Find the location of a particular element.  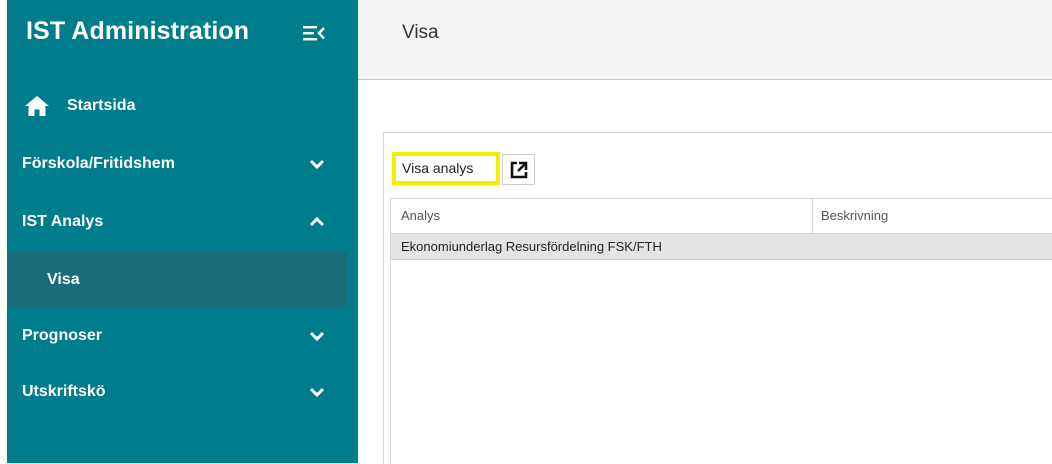

table-header: Analys Beskrivning is located at coordinates (721, 216).